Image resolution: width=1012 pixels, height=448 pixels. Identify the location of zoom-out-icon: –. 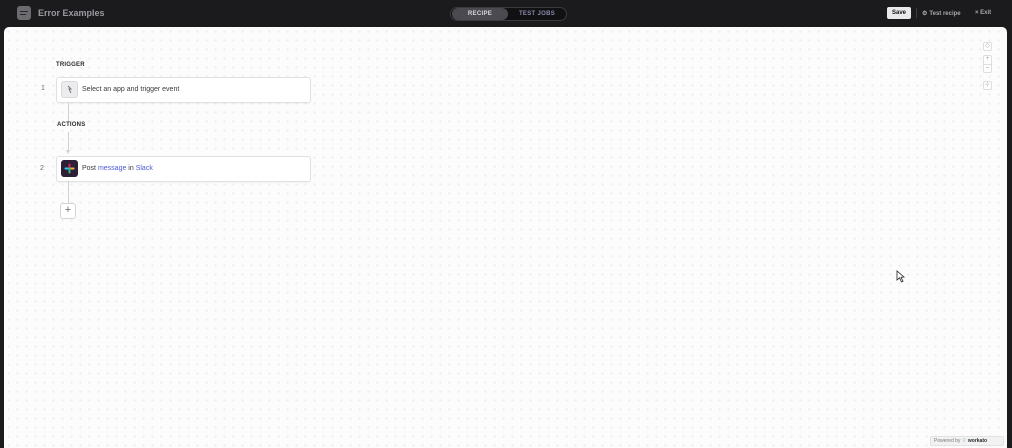
(987, 68).